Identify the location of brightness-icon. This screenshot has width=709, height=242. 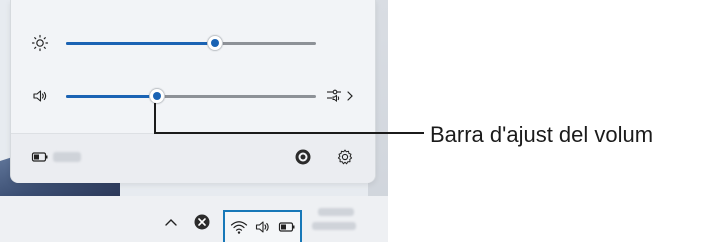
(40, 43).